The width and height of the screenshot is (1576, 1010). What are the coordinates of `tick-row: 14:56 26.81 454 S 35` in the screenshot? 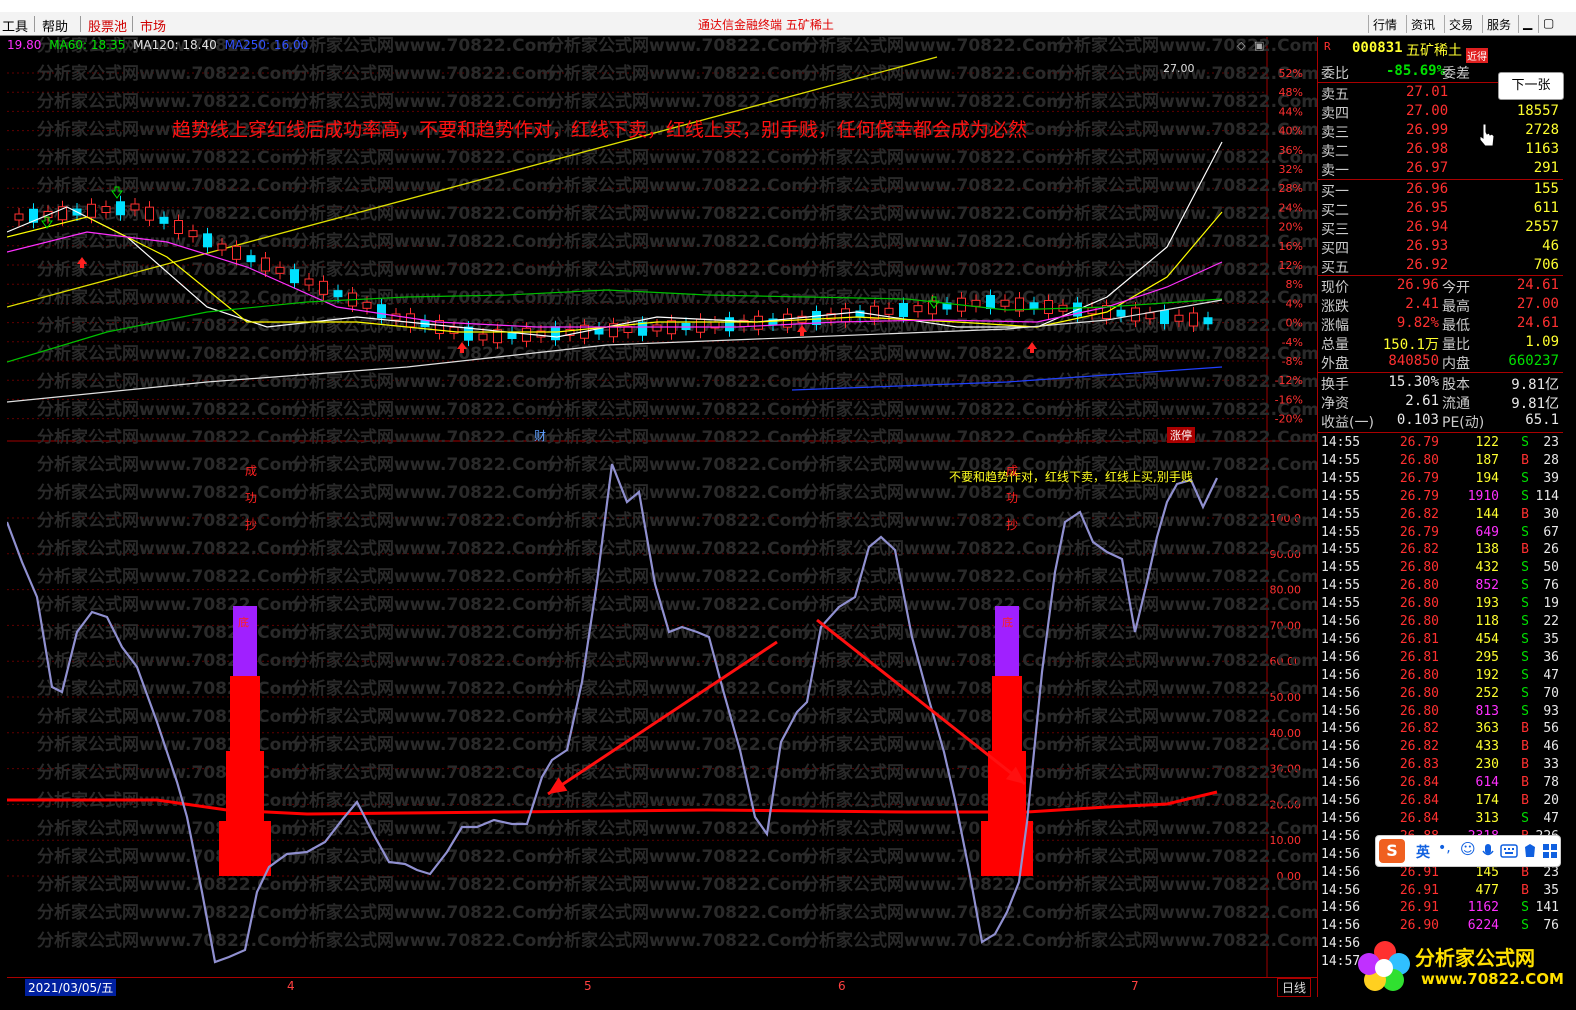 It's located at (1440, 641).